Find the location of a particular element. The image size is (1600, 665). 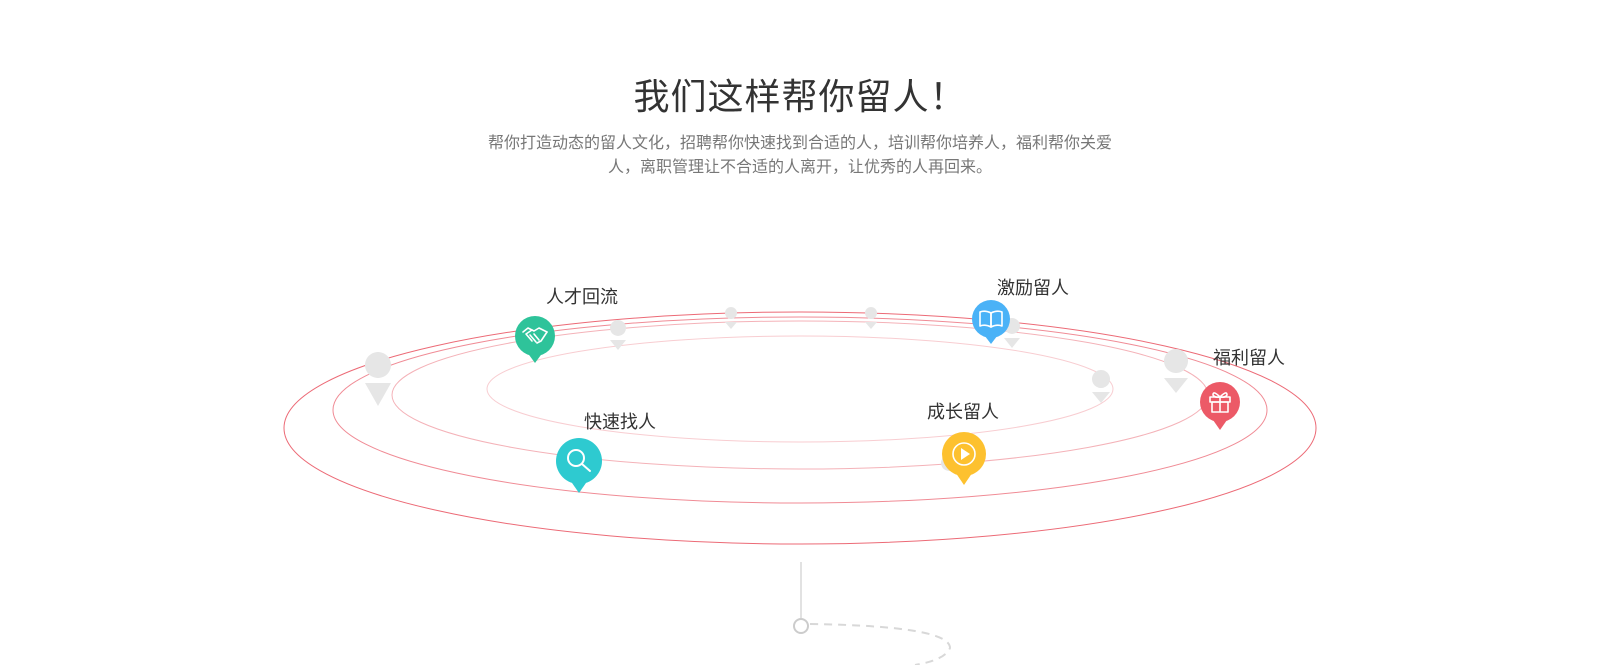

orbit-ring-inner is located at coordinates (800, 389).